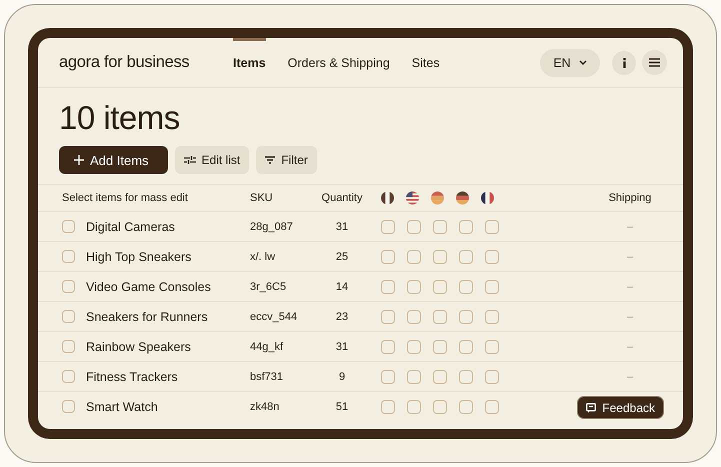 The image size is (721, 467). Describe the element at coordinates (190, 160) in the screenshot. I see `sliders-icon` at that location.